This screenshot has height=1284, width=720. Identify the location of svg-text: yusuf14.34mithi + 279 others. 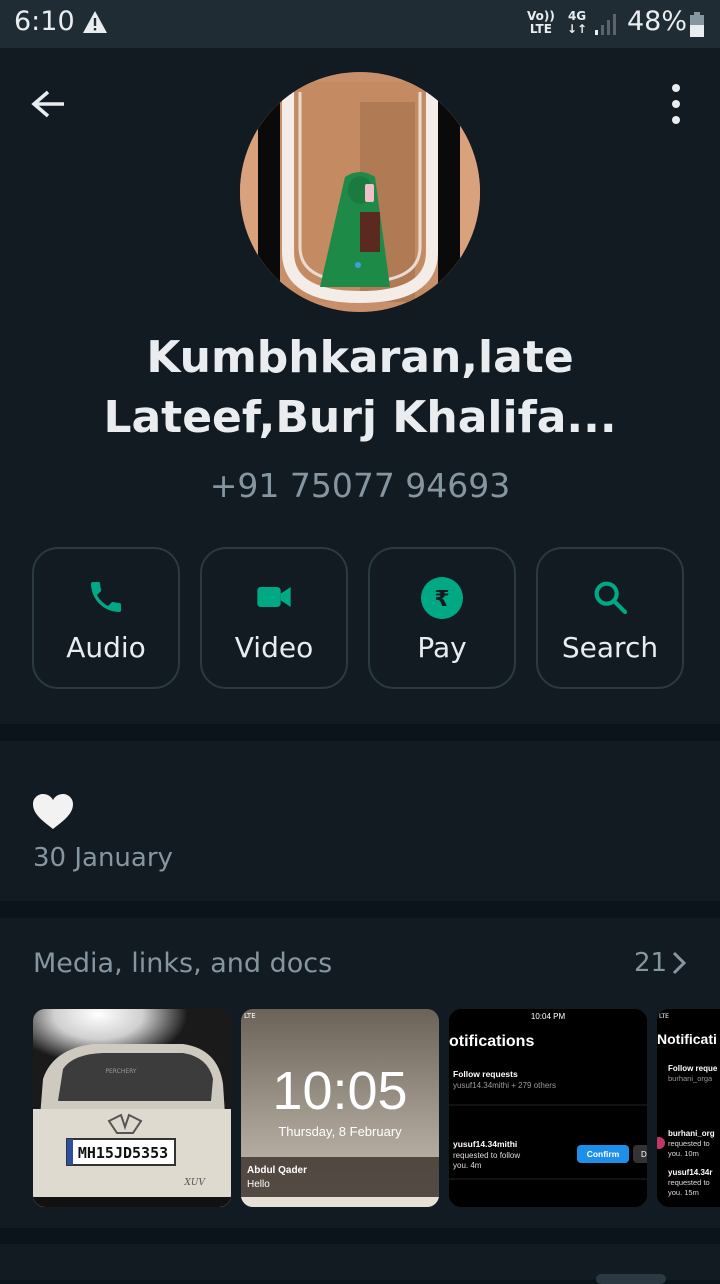
(504, 1085).